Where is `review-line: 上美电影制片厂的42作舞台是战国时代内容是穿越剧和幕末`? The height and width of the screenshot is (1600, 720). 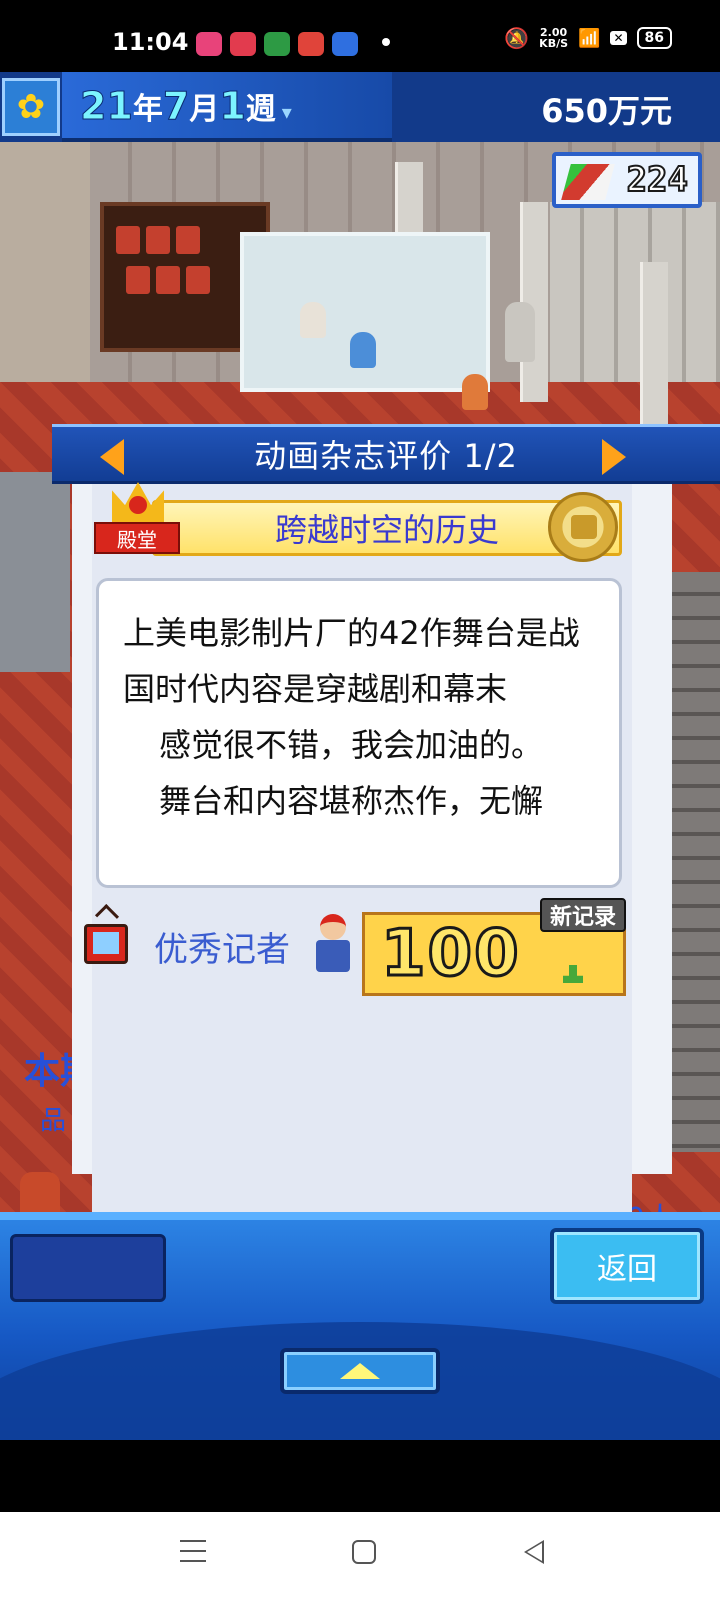 review-line: 上美电影制片厂的42作舞台是战国时代内容是穿越剧和幕末 is located at coordinates (351, 661).